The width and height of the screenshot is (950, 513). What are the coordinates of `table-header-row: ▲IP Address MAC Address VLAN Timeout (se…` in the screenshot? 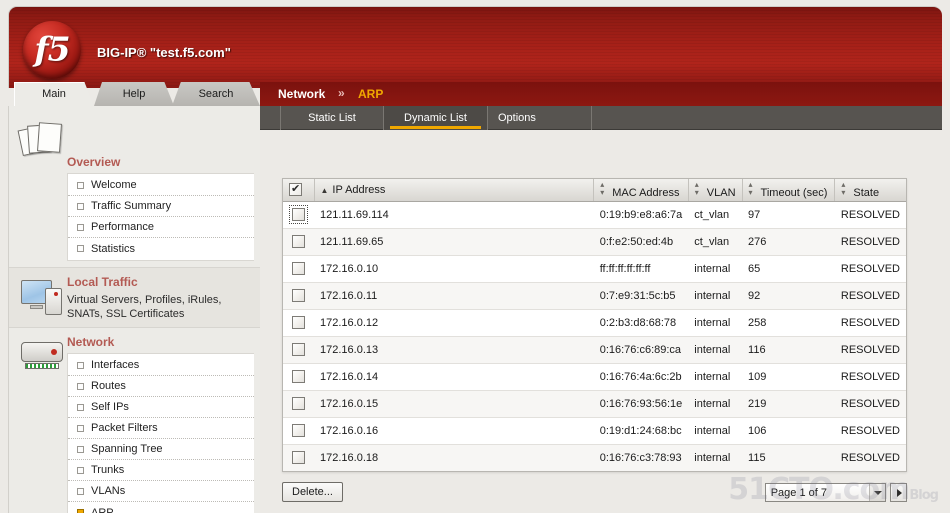 It's located at (594, 190).